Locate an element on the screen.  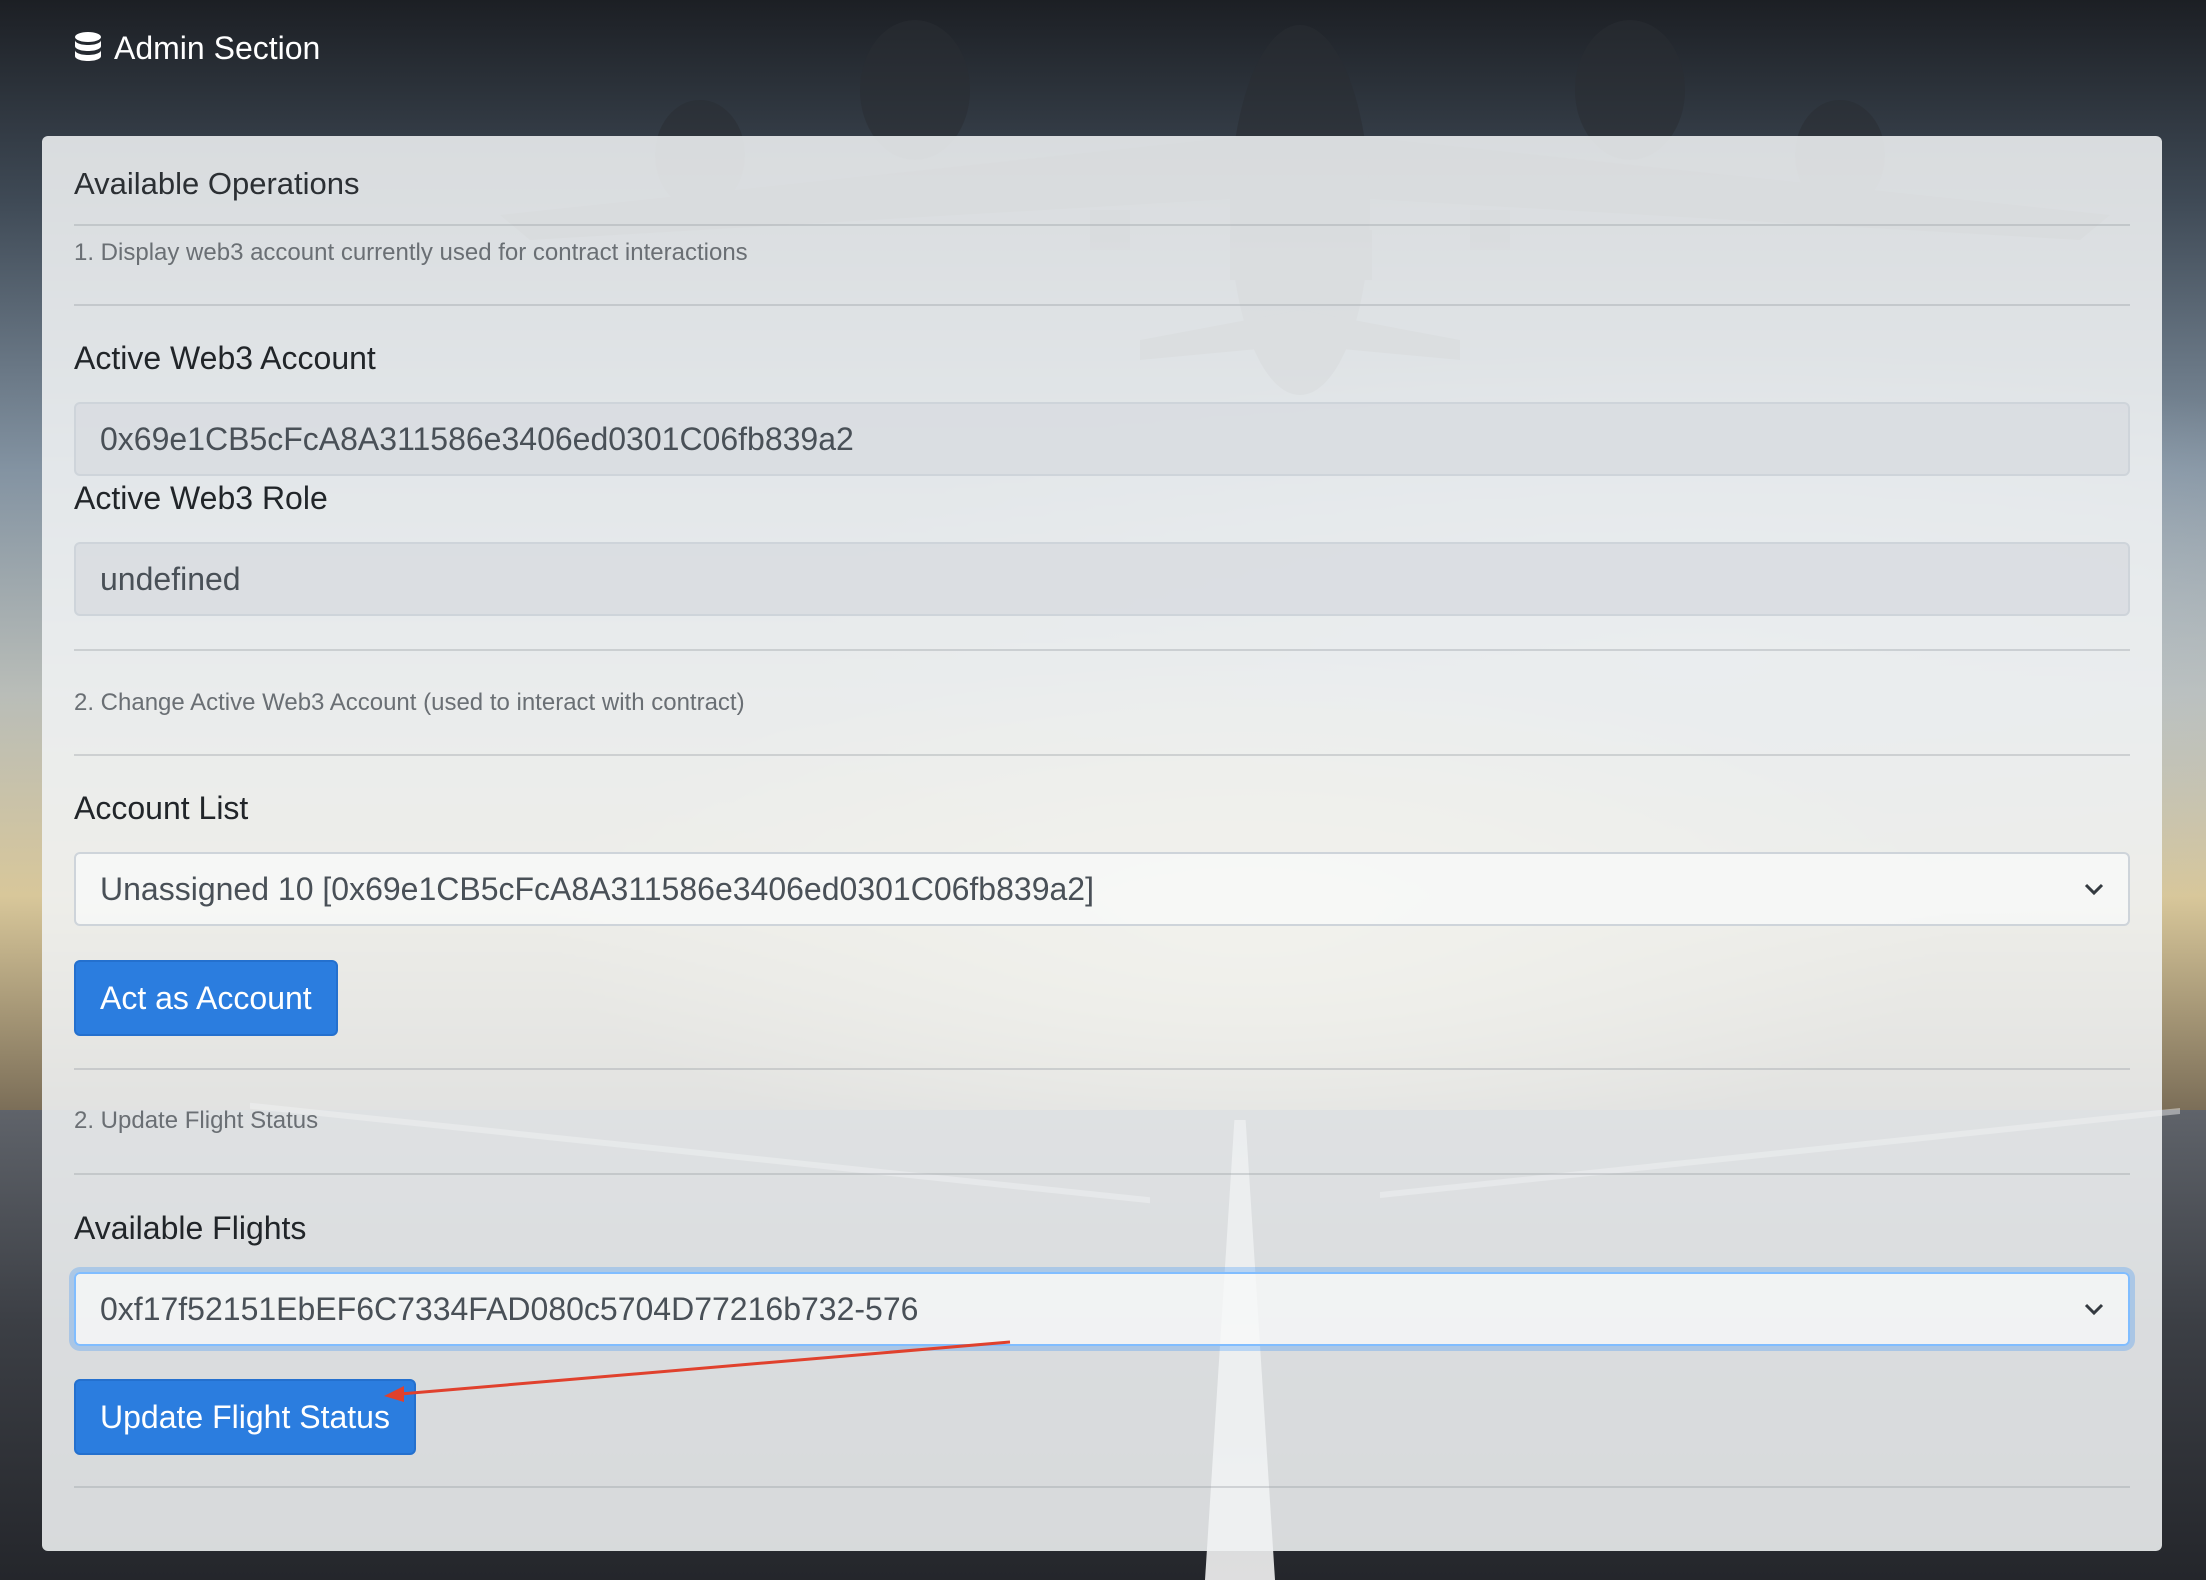
panel-title: Available Operations is located at coordinates (217, 183).